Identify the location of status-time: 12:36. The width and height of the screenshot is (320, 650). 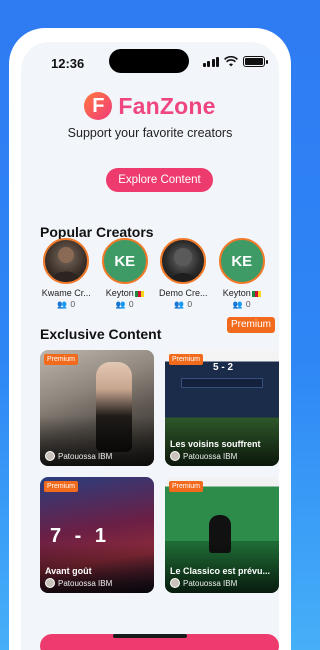
(68, 63).